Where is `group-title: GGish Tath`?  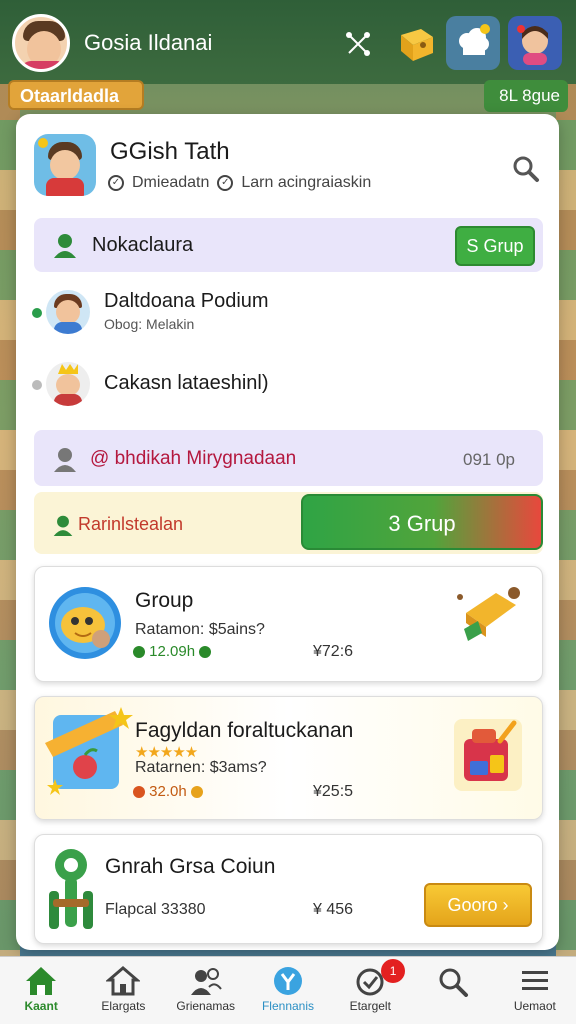
group-title: GGish Tath is located at coordinates (170, 151).